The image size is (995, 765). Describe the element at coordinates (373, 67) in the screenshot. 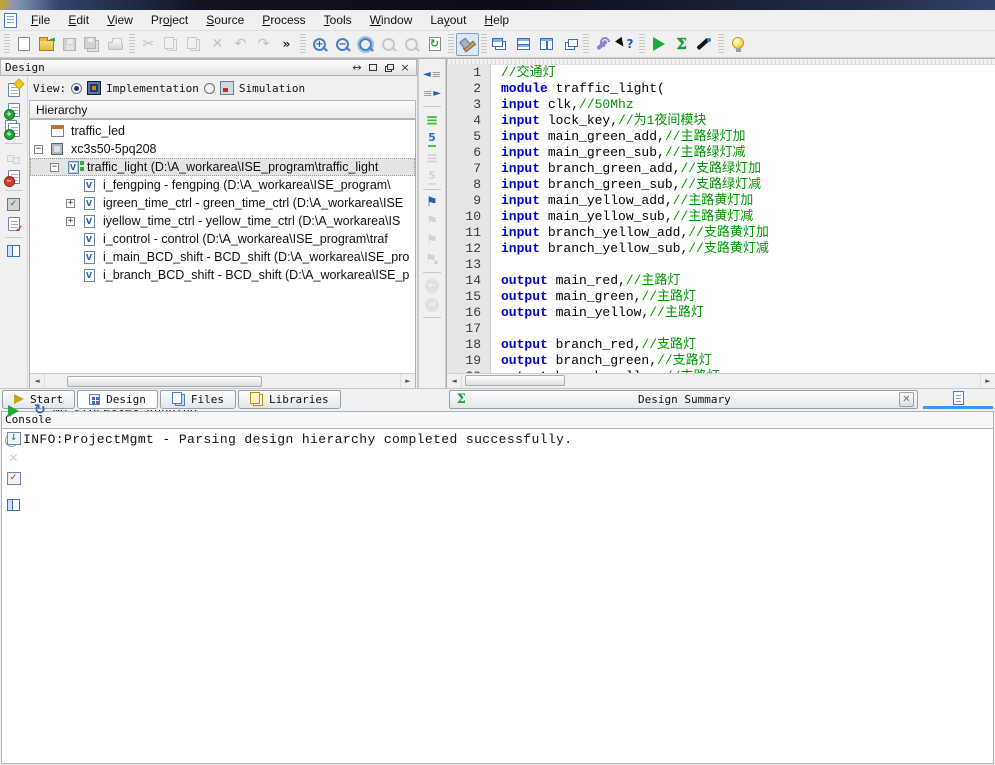

I see `maximize-panel-icon` at that location.